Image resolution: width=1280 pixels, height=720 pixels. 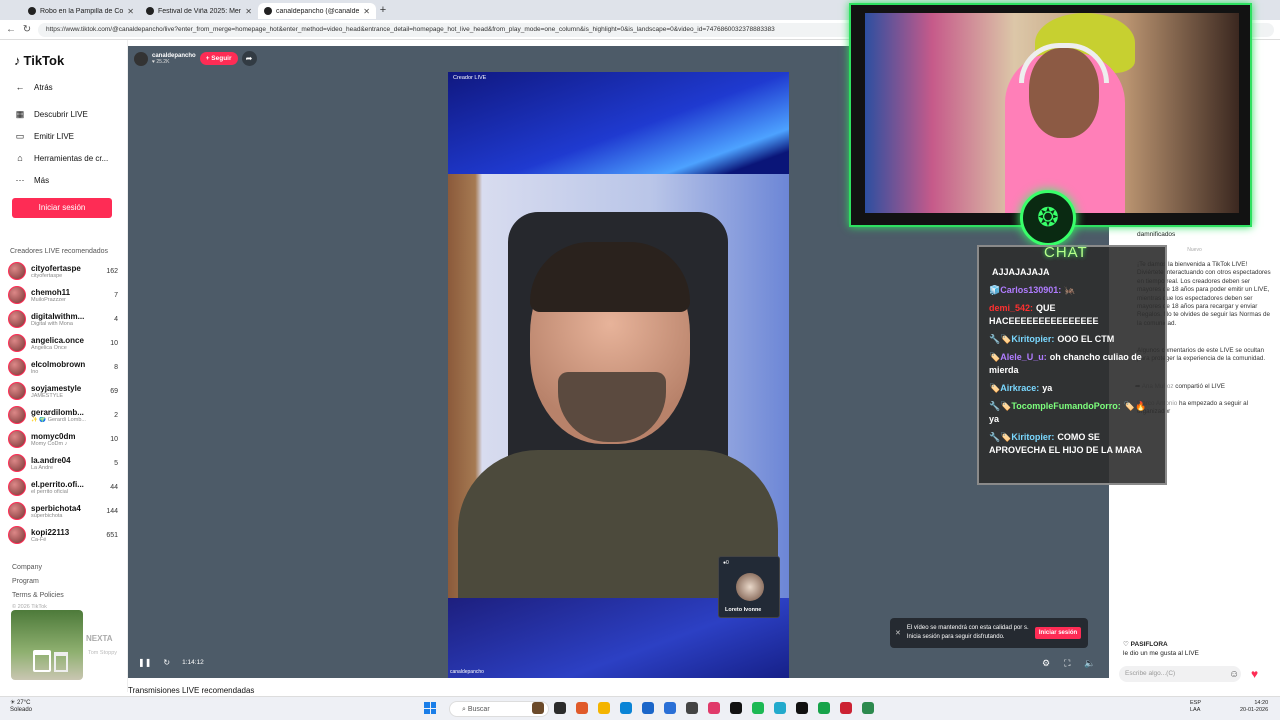 What do you see at coordinates (58, 364) in the screenshot?
I see `creator-name: elcolmobrown` at bounding box center [58, 364].